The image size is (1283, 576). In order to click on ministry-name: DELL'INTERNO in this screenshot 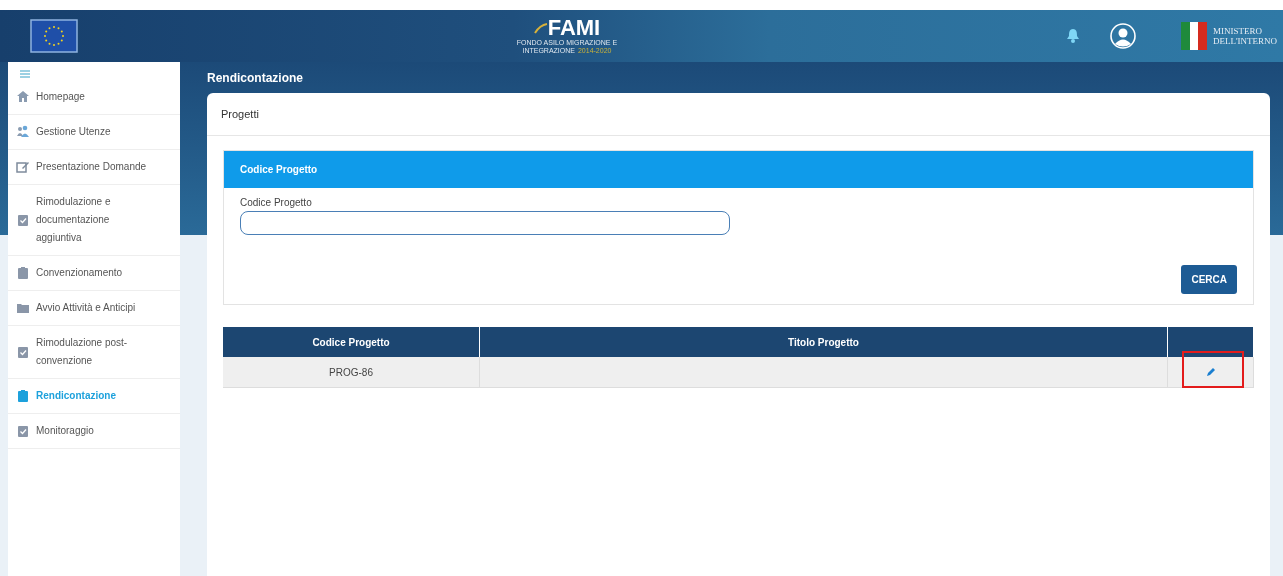, I will do `click(1244, 41)`.